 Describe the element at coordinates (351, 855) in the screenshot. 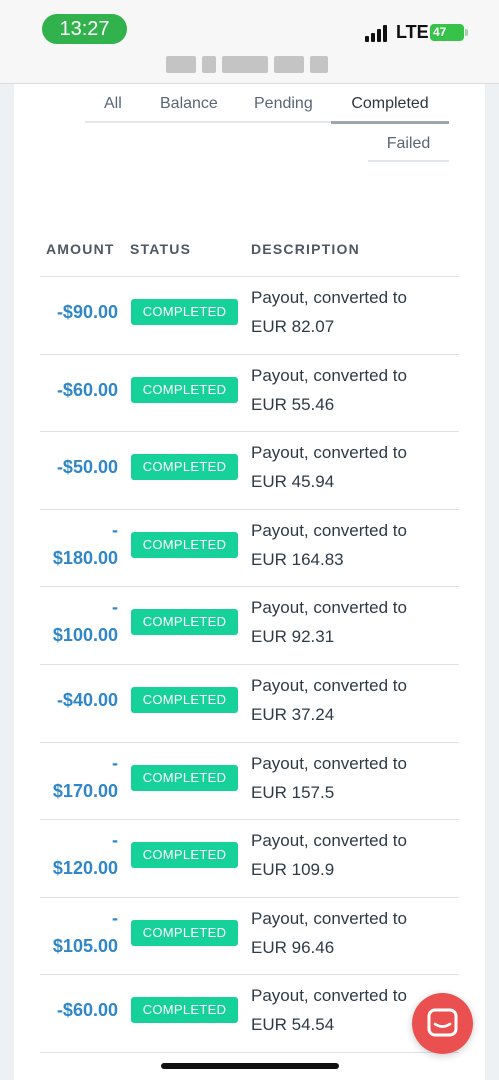

I see `description-cell: Payout, converted to EUR 109.9` at that location.